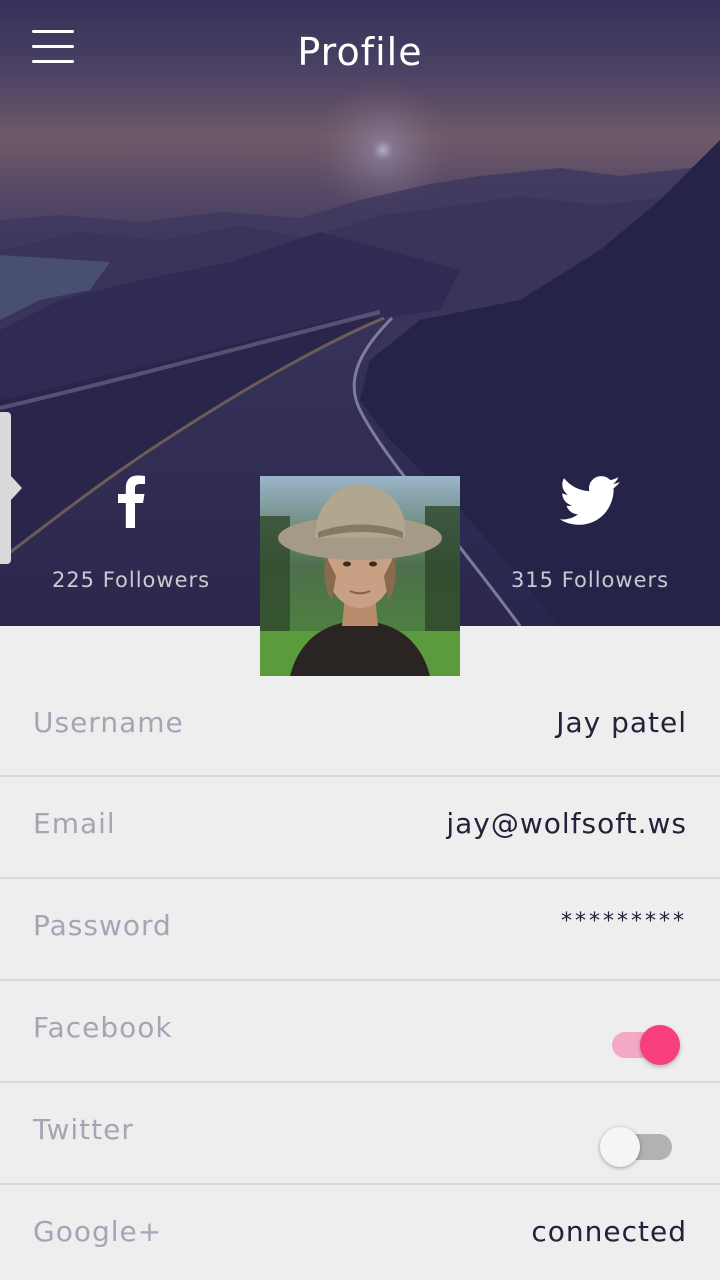  I want to click on twitter-icon, so click(589, 500).